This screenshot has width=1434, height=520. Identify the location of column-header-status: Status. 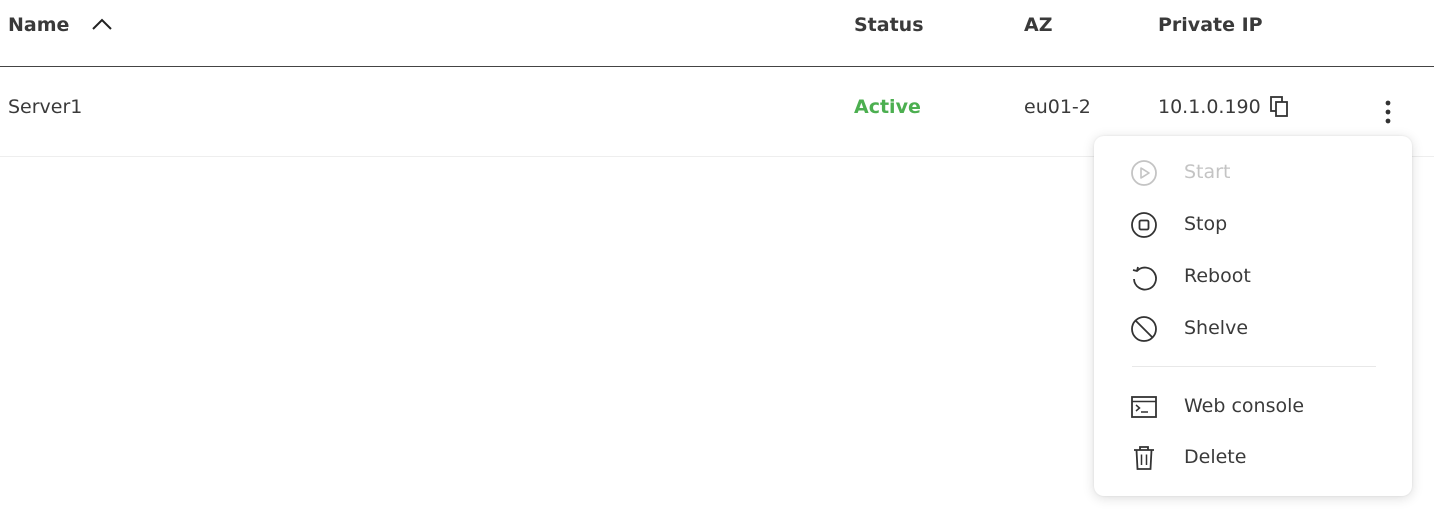
(889, 25).